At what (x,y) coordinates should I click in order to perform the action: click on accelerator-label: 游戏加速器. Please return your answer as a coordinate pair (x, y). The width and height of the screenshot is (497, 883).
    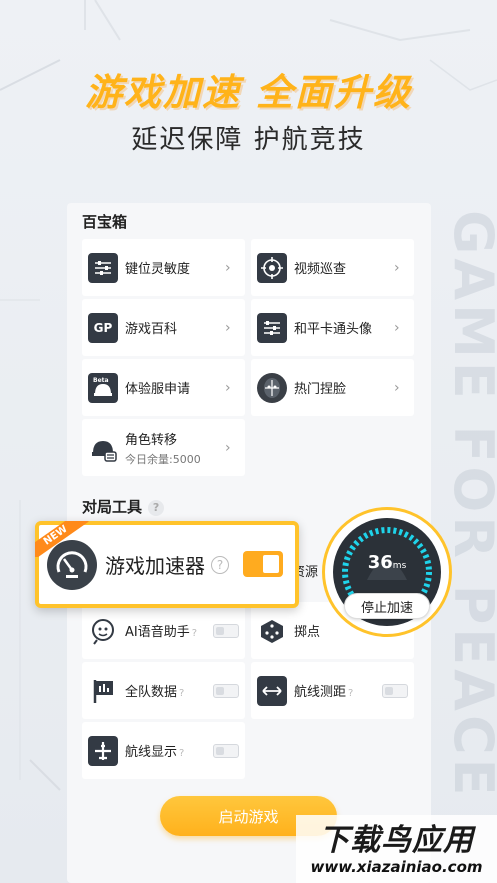
    Looking at the image, I should click on (155, 566).